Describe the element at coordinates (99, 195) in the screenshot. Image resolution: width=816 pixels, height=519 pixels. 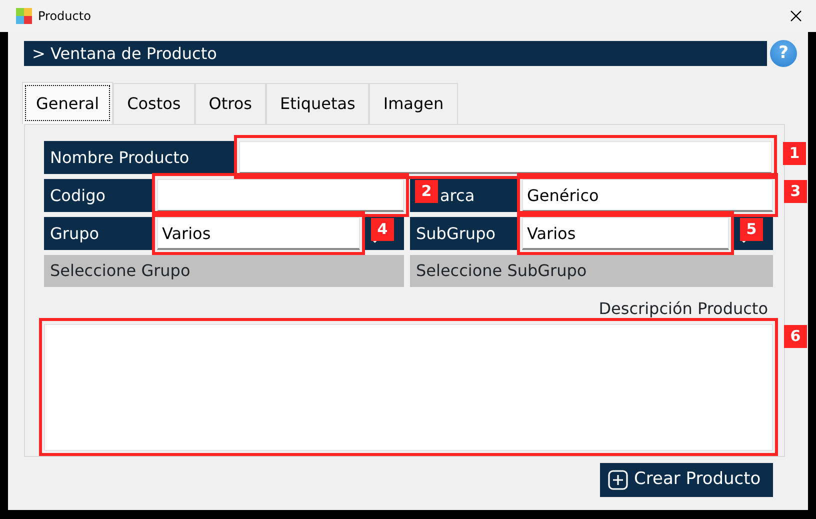
I see `field-label: Codigo` at that location.